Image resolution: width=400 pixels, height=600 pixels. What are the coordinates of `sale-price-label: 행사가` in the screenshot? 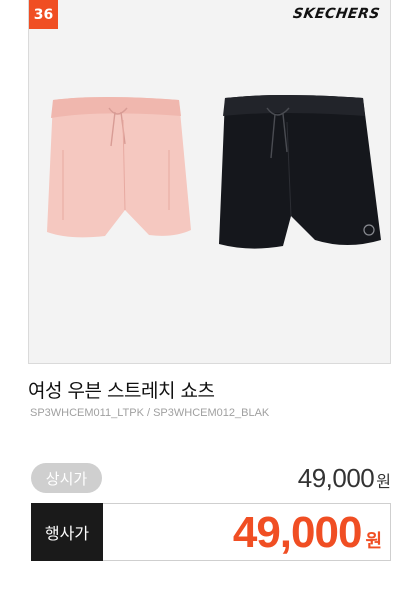 It's located at (67, 532).